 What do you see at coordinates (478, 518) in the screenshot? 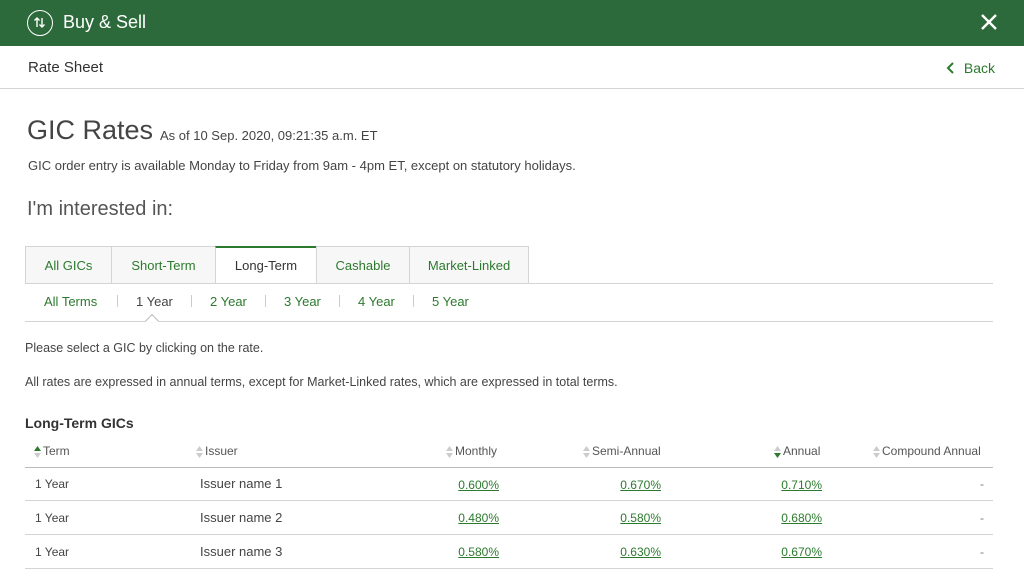
I see `monthly-rate-link: 0.480%` at bounding box center [478, 518].